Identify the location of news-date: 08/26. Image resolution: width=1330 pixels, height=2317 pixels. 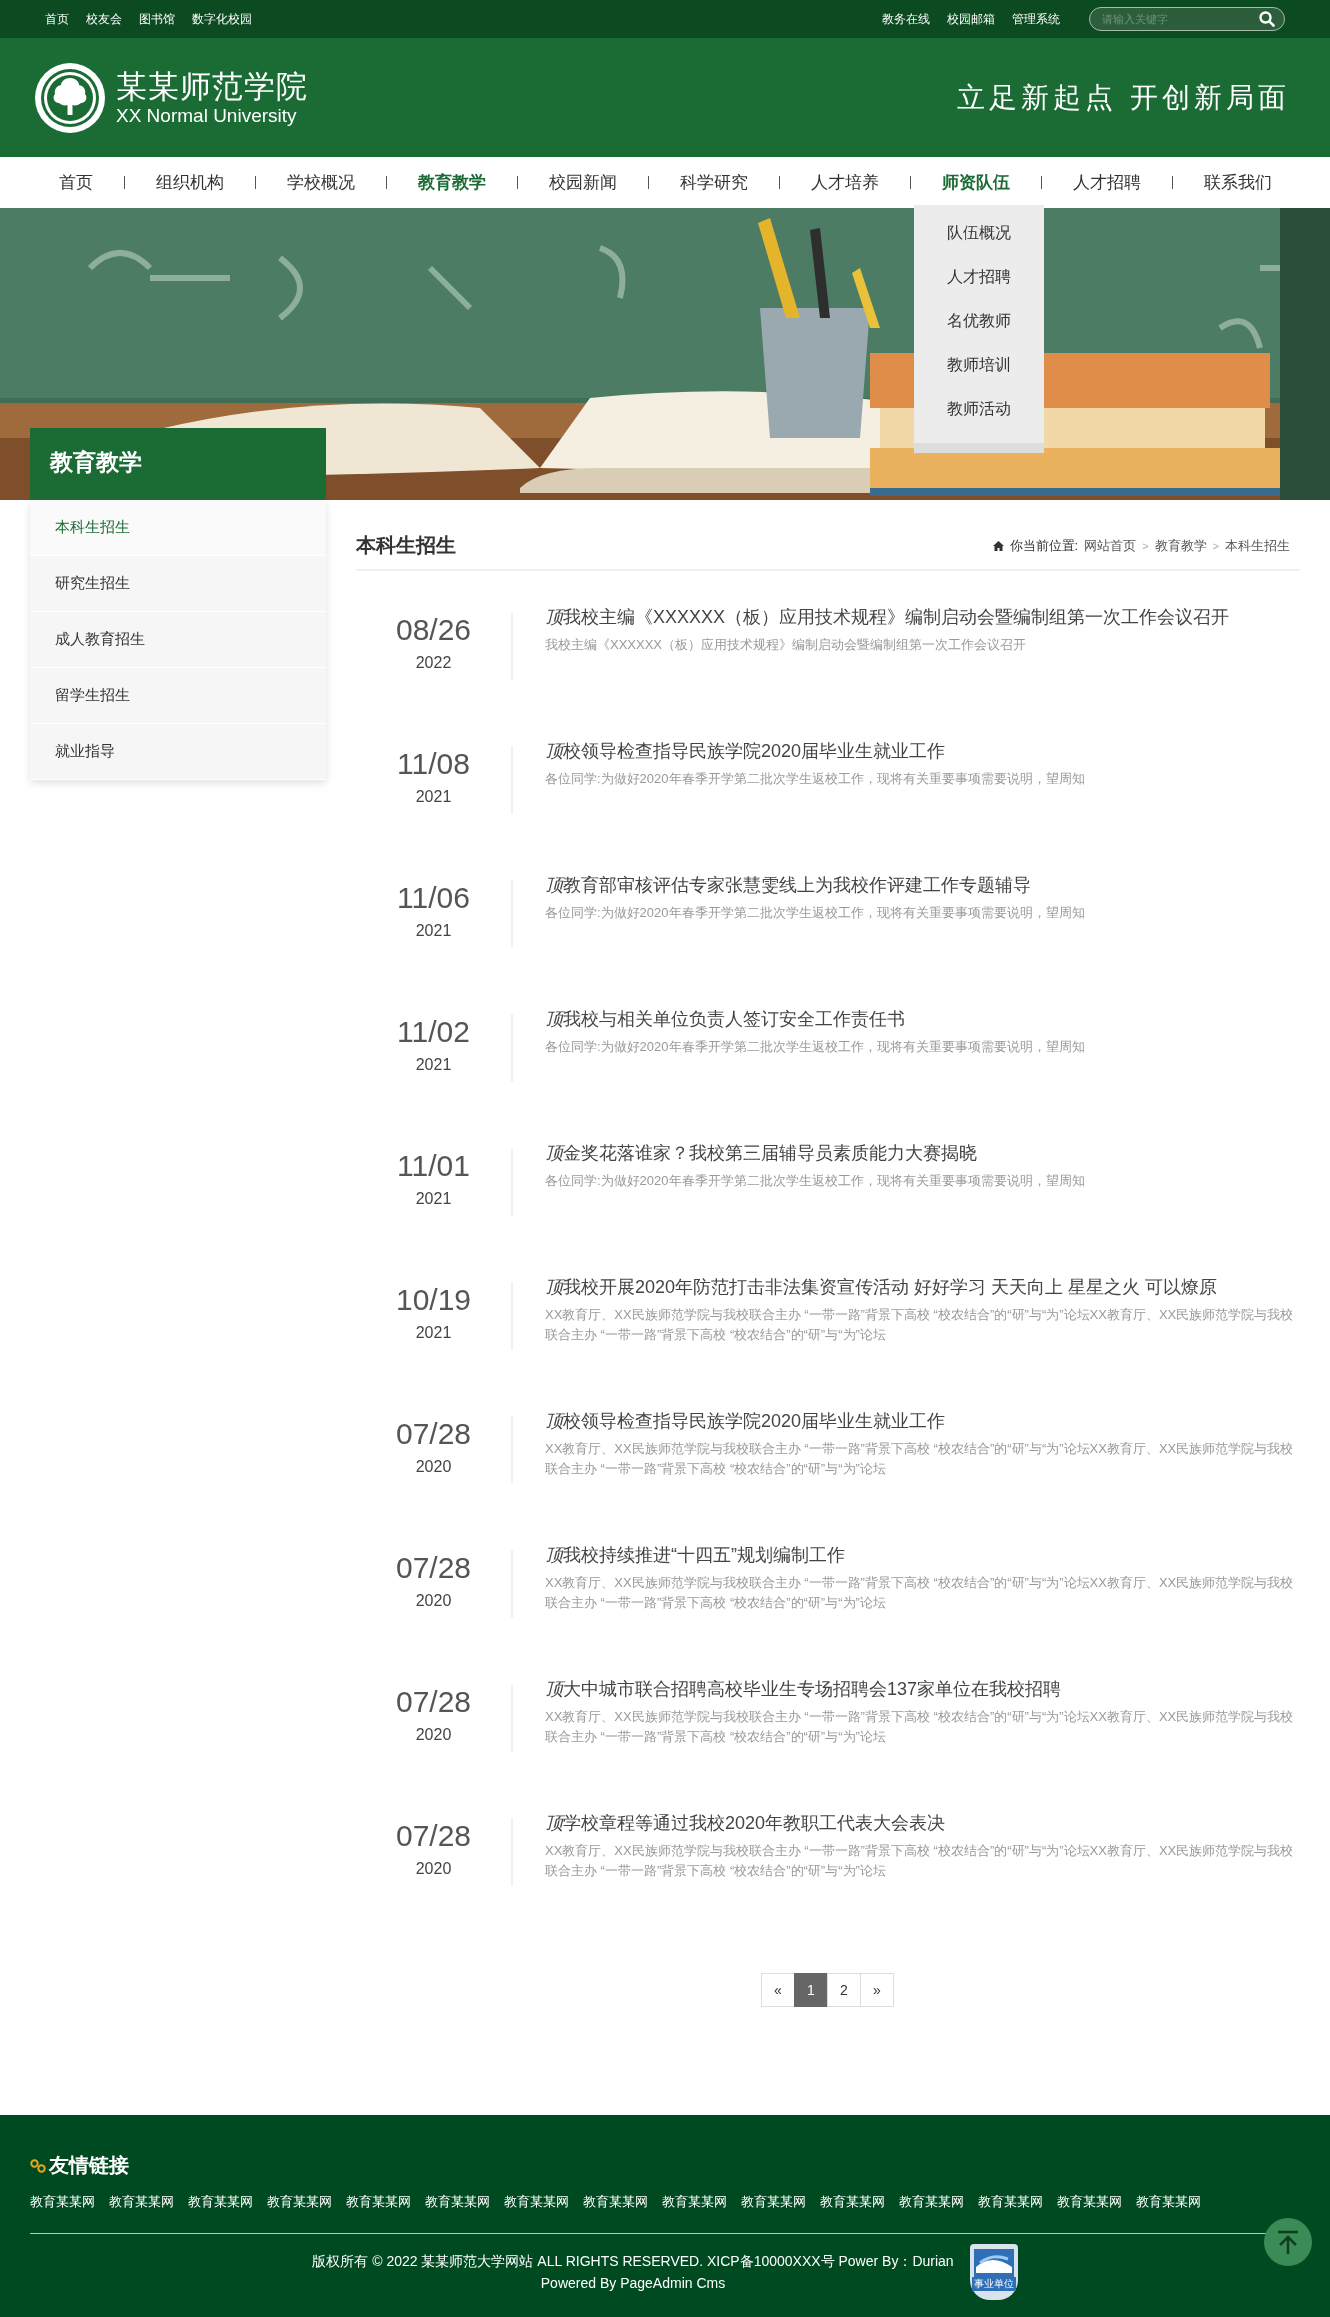
(433, 630).